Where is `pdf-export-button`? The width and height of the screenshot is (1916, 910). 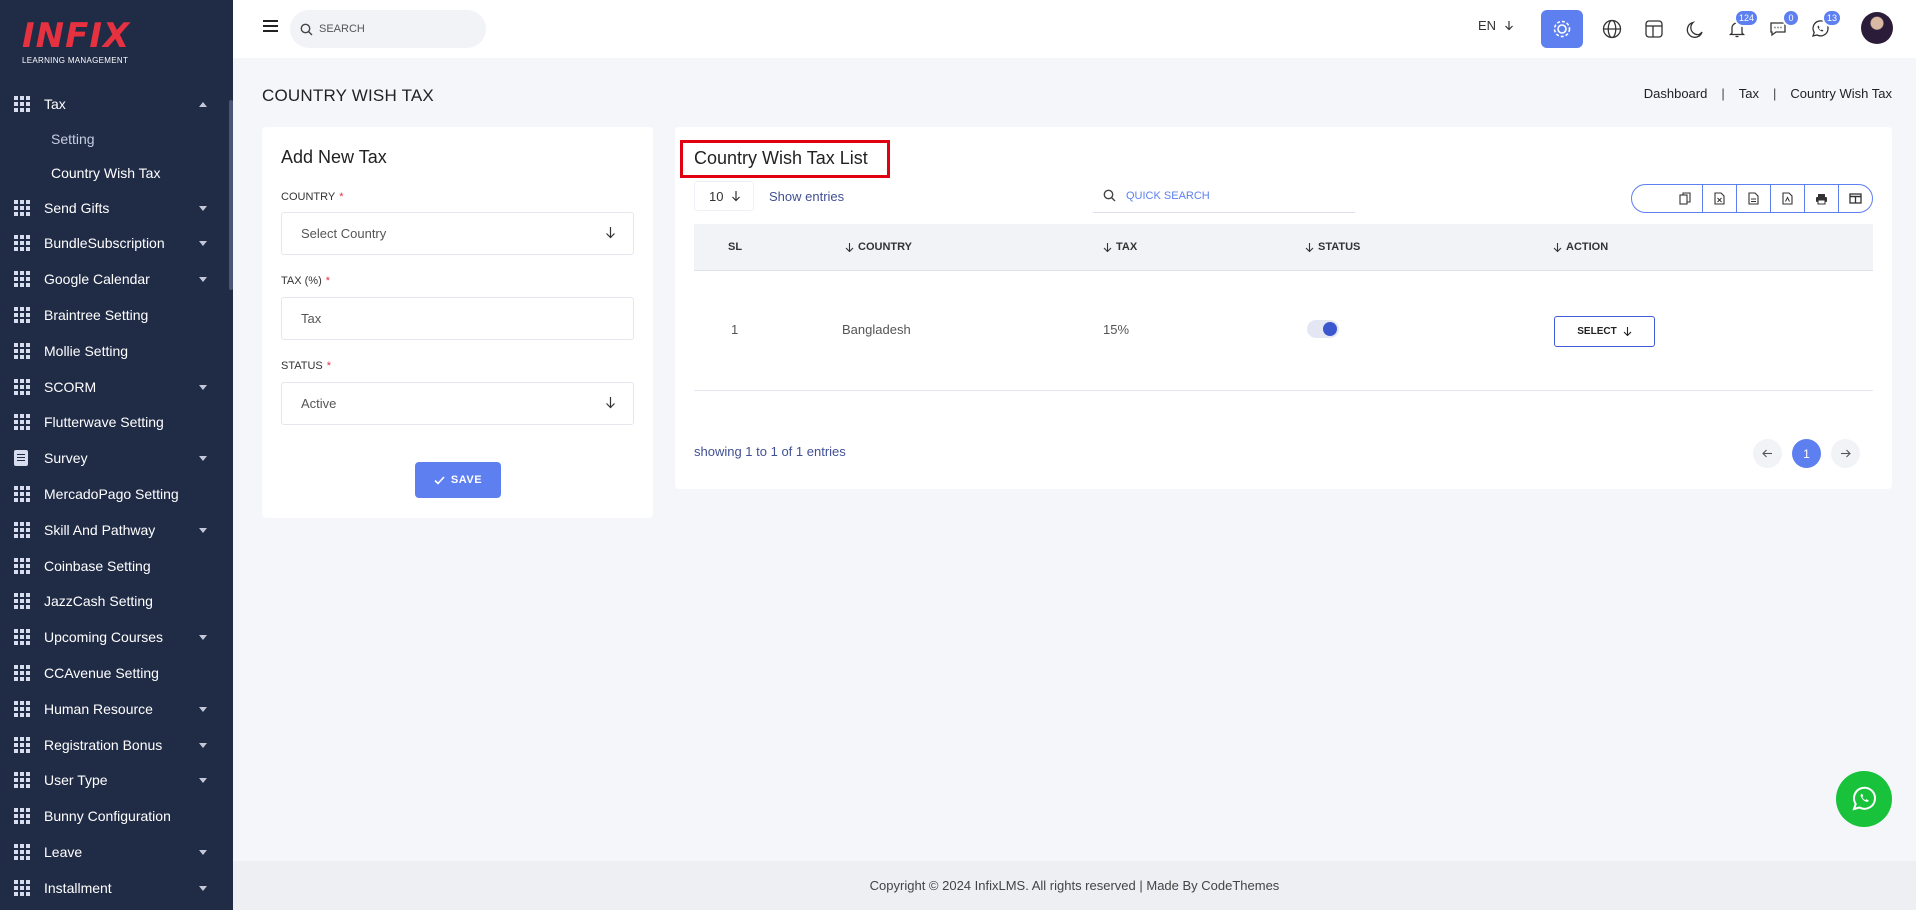
pdf-export-button is located at coordinates (1787, 198).